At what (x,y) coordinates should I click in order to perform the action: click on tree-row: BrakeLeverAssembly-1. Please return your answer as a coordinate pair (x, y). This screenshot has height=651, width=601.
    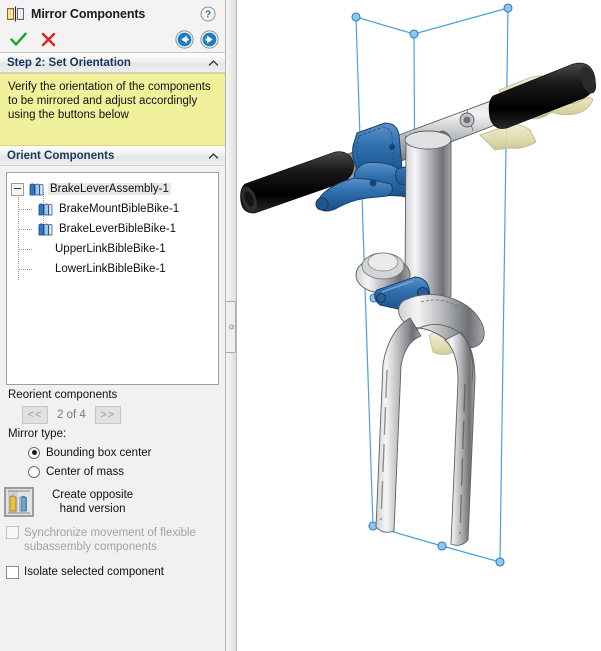
    Looking at the image, I should click on (112, 189).